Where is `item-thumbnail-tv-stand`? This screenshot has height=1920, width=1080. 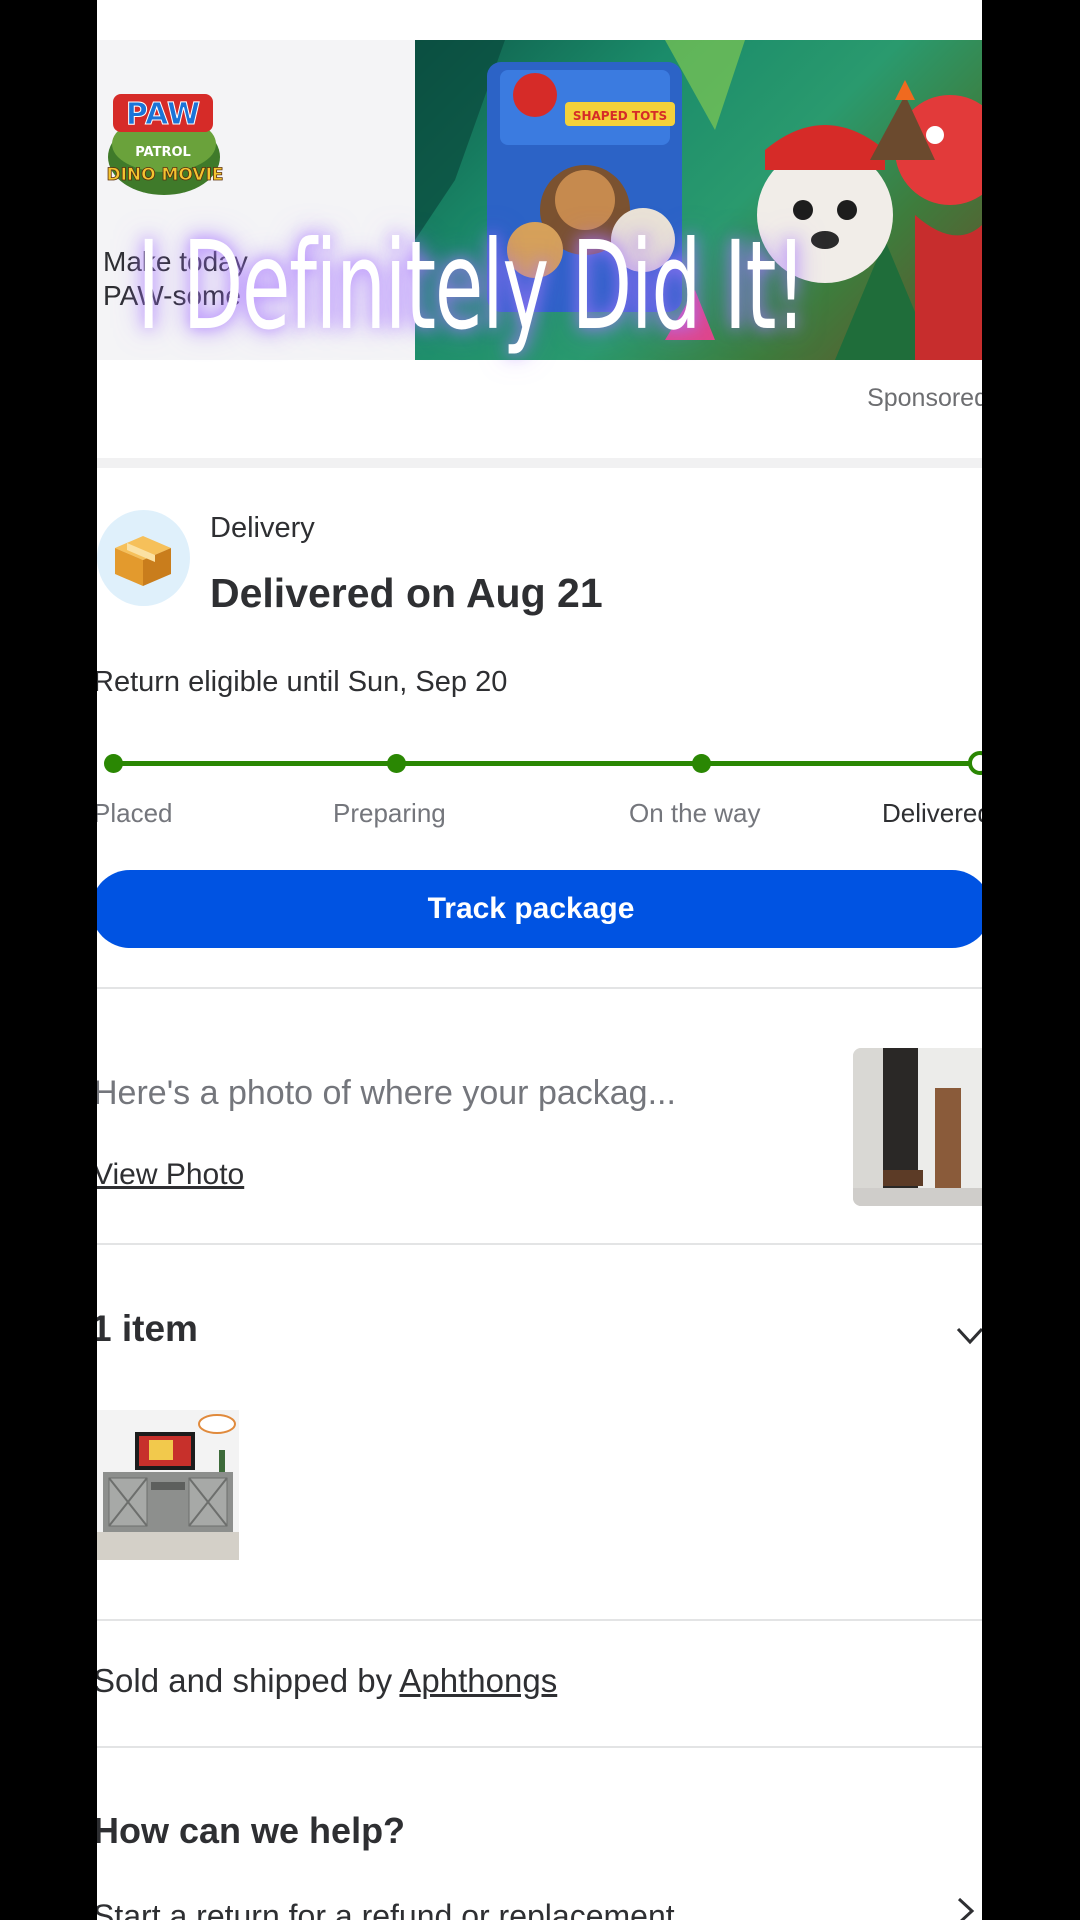 item-thumbnail-tv-stand is located at coordinates (168, 1485).